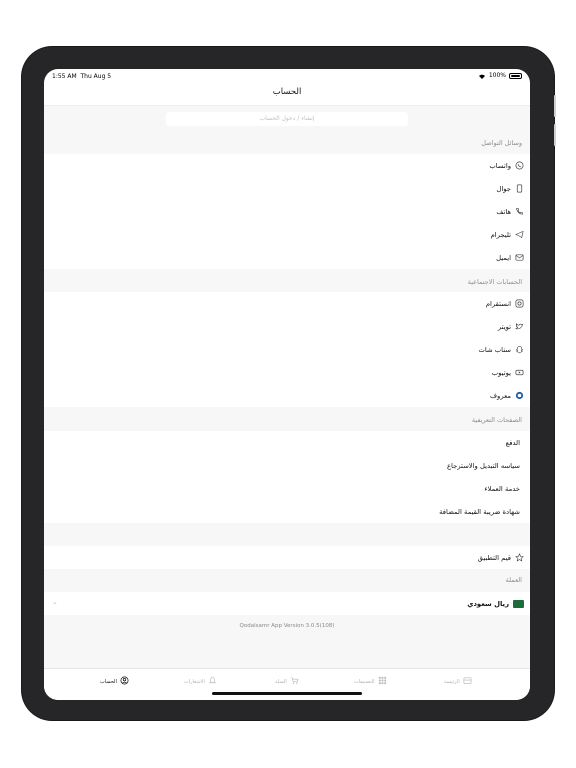 Image resolution: width=576 pixels, height=768 pixels. What do you see at coordinates (287, 626) in the screenshot?
I see `app-version: Qodalsamr App Version 3.0.5(108)` at bounding box center [287, 626].